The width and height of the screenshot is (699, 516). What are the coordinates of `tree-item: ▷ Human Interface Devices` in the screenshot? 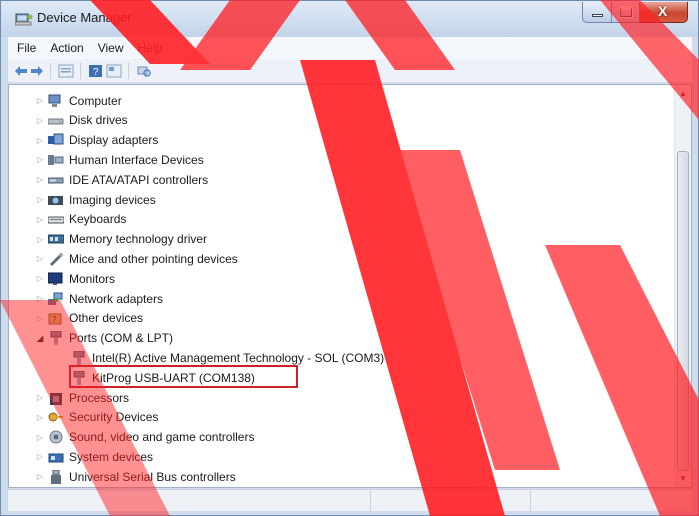 It's located at (119, 159).